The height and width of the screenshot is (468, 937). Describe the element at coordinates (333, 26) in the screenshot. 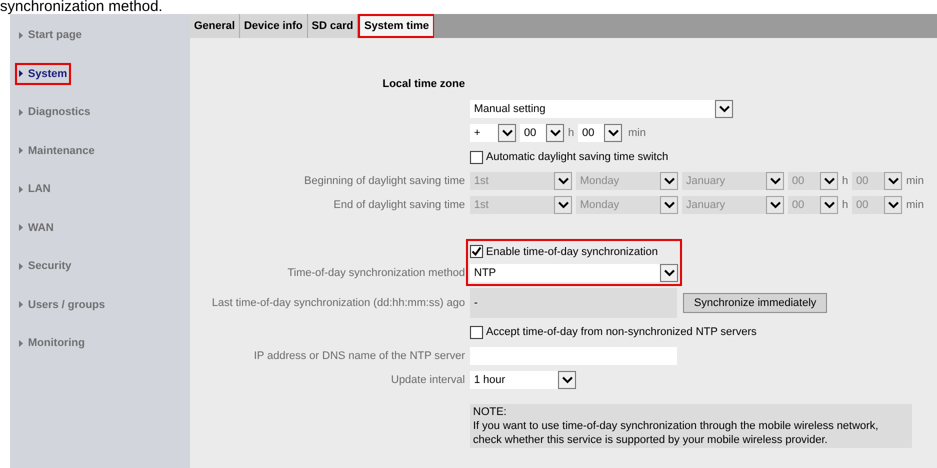

I see `tab: SD card` at that location.